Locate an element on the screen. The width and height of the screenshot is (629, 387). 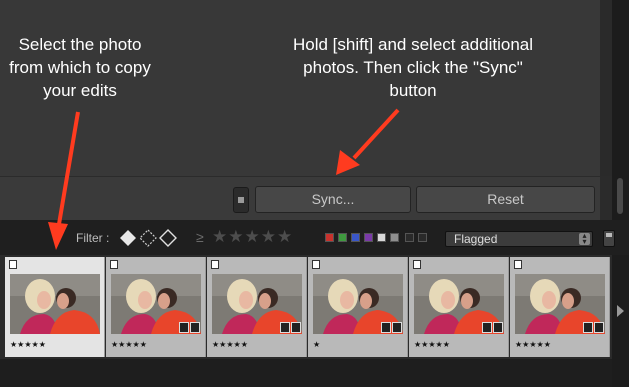
filmstrip-right-nav is located at coordinates (620, 321).